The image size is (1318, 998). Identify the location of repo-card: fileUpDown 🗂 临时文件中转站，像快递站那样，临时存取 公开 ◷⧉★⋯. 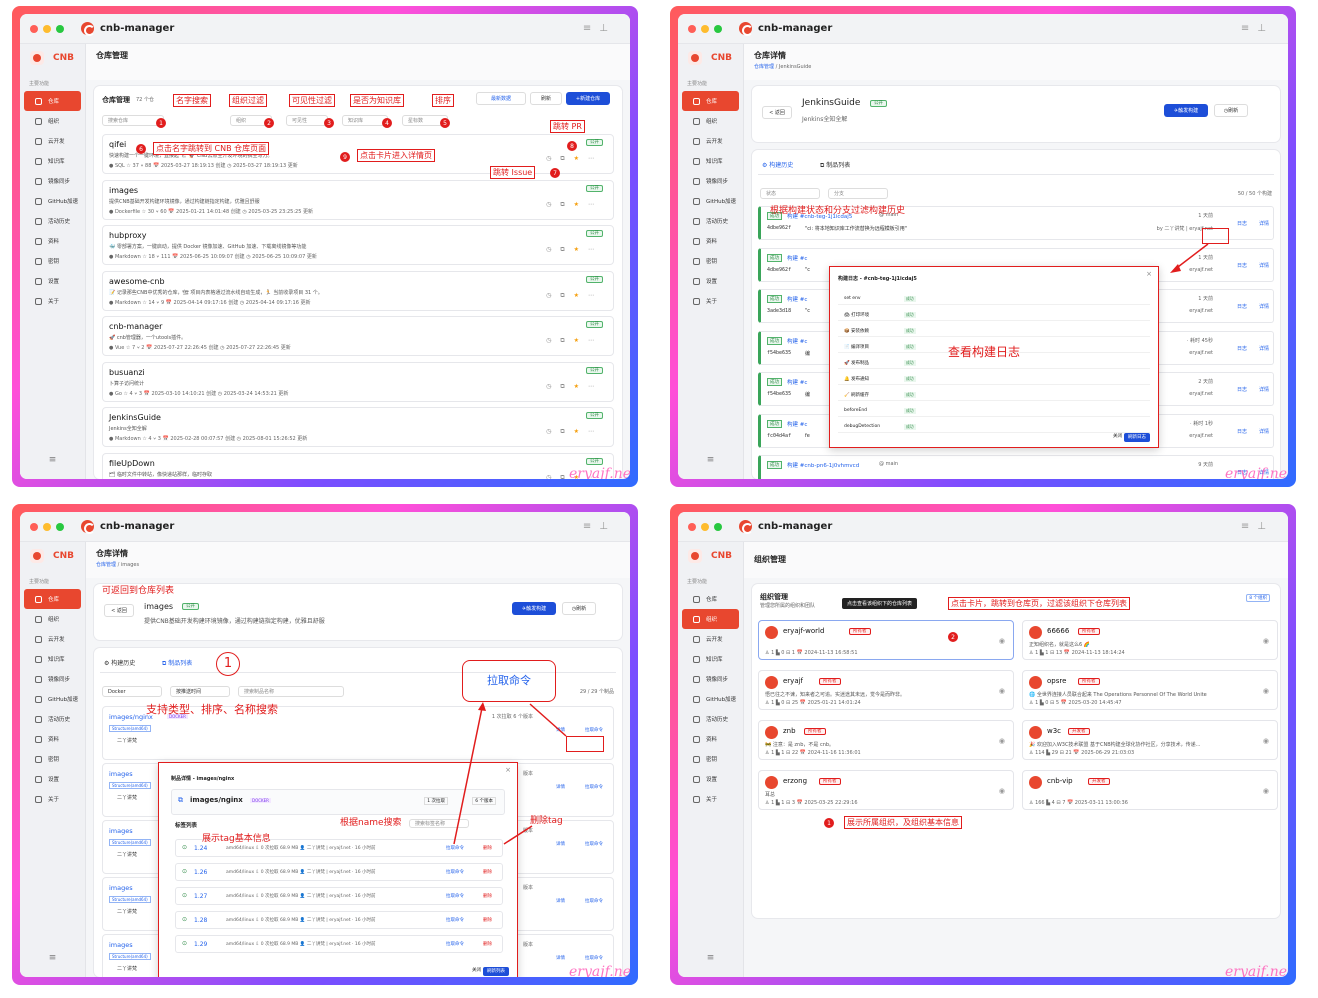
(358, 465).